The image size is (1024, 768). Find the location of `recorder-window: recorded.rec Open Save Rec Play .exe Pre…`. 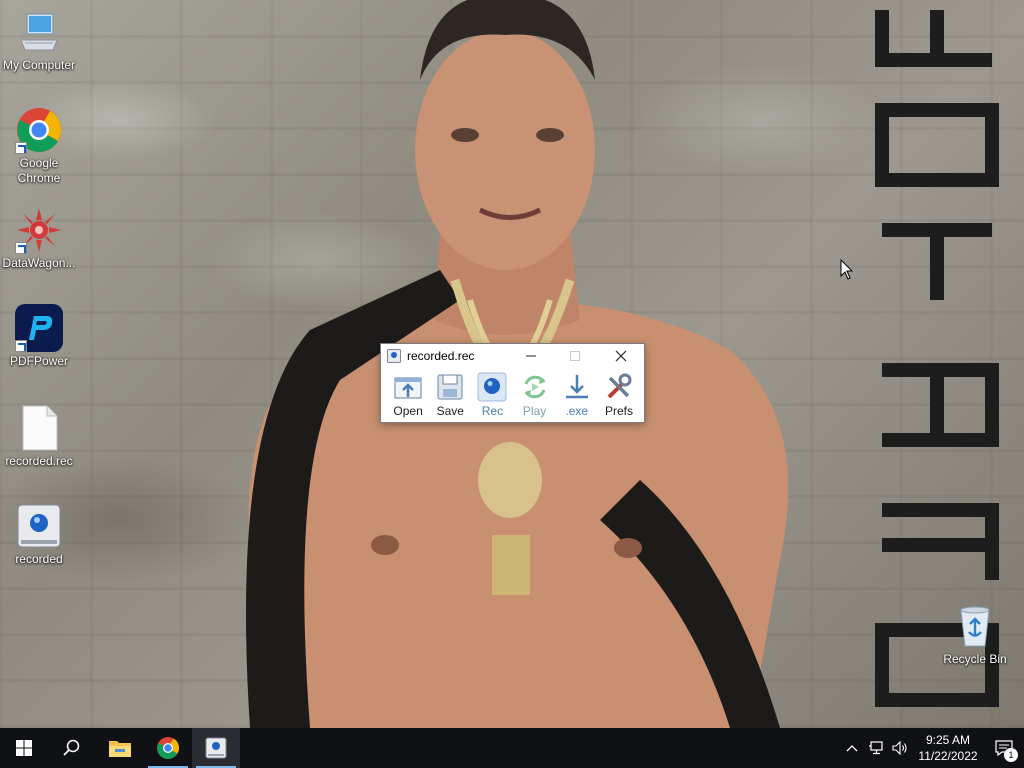

recorder-window: recorded.rec Open Save Rec Play .exe Pre… is located at coordinates (512, 383).